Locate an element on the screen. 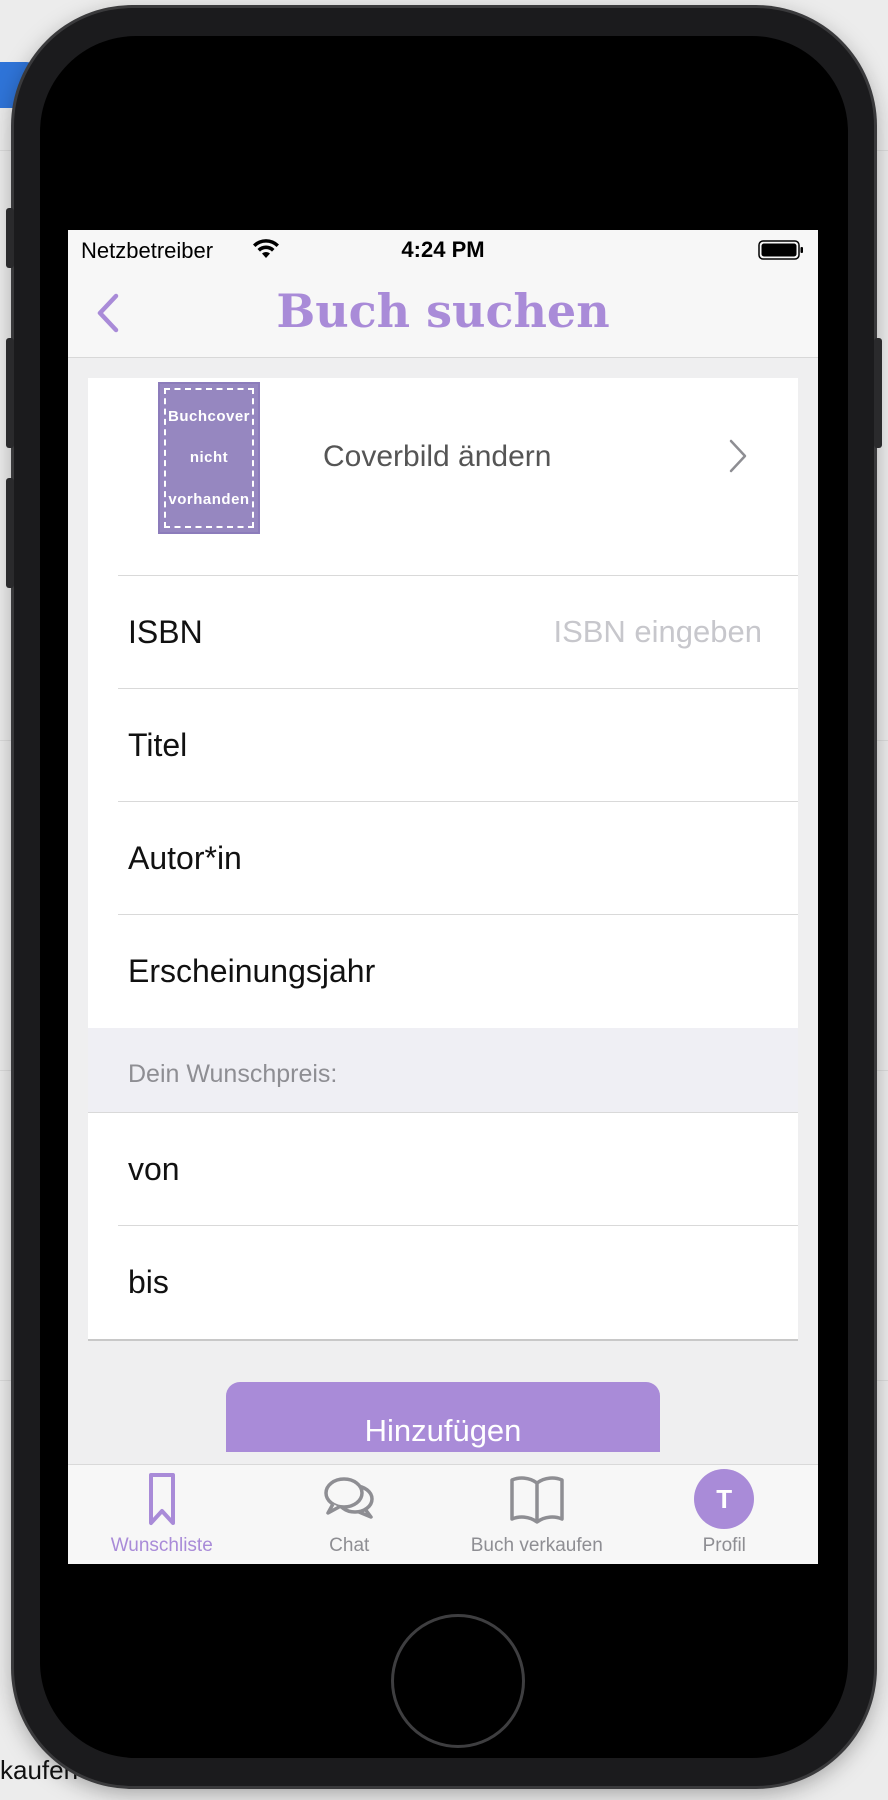 This screenshot has height=1800, width=888. year-input is located at coordinates (602, 971).